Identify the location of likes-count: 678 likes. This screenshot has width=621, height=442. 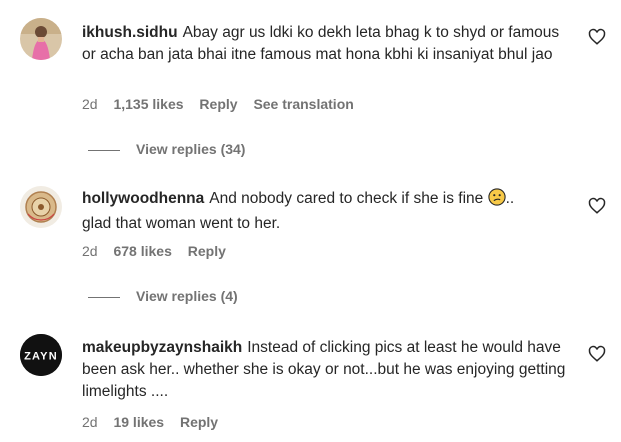
(142, 251).